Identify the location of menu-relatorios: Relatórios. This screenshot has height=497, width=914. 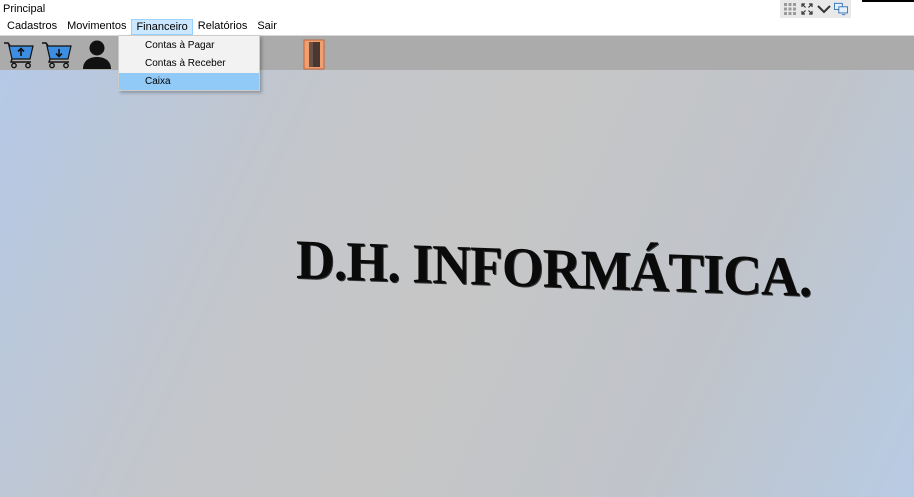
(223, 26).